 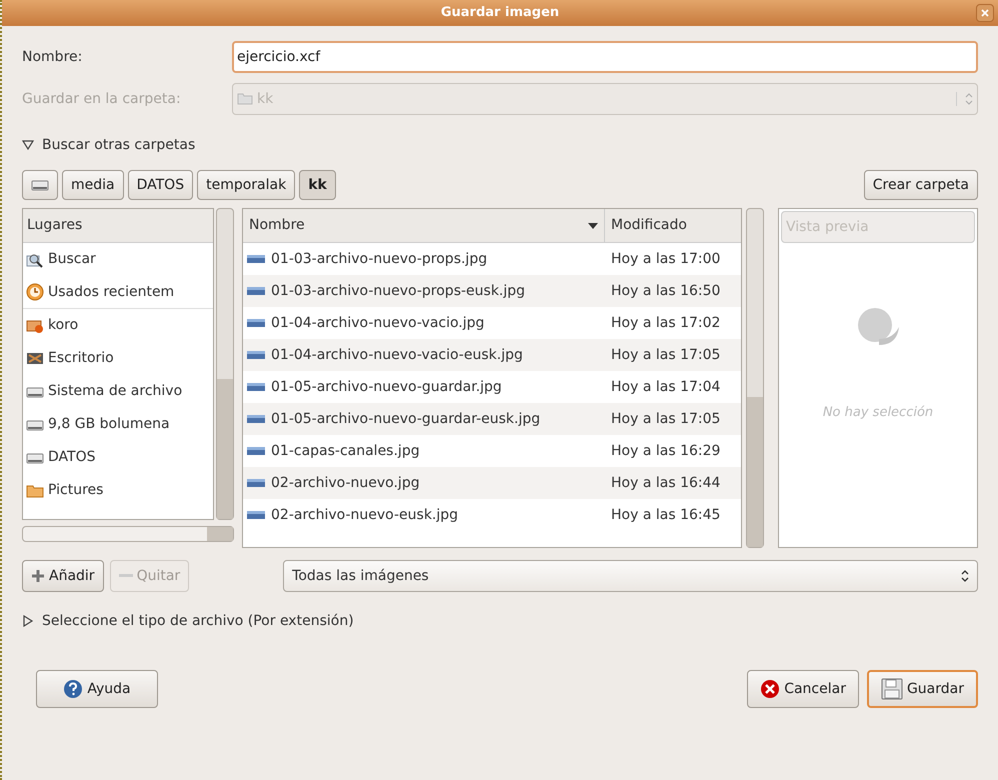 What do you see at coordinates (922, 689) in the screenshot?
I see `save-button: Guardar` at bounding box center [922, 689].